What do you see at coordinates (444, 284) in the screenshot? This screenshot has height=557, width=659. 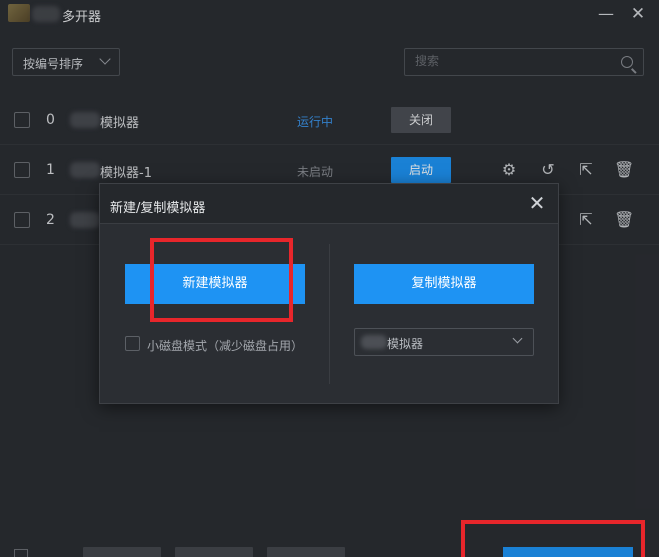 I see `copy-emulator-button: 复制模拟器` at bounding box center [444, 284].